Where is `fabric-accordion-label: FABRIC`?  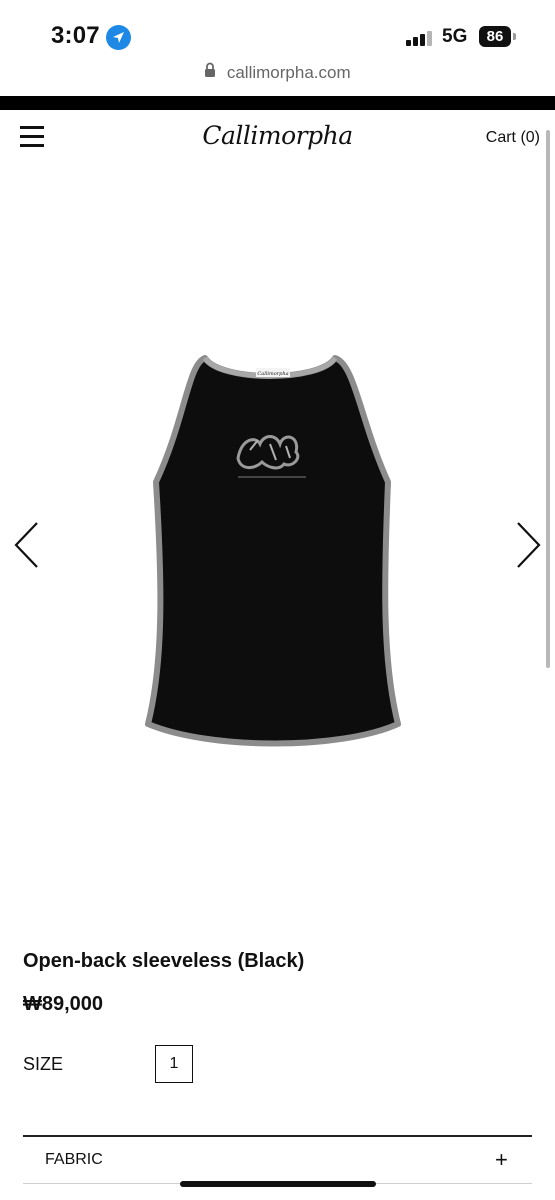 fabric-accordion-label: FABRIC is located at coordinates (74, 1160).